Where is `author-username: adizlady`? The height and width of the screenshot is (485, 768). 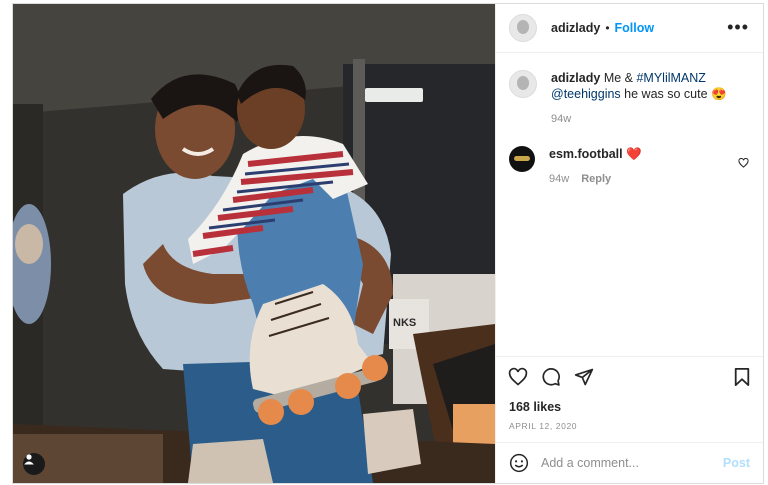
author-username: adizlady is located at coordinates (575, 28).